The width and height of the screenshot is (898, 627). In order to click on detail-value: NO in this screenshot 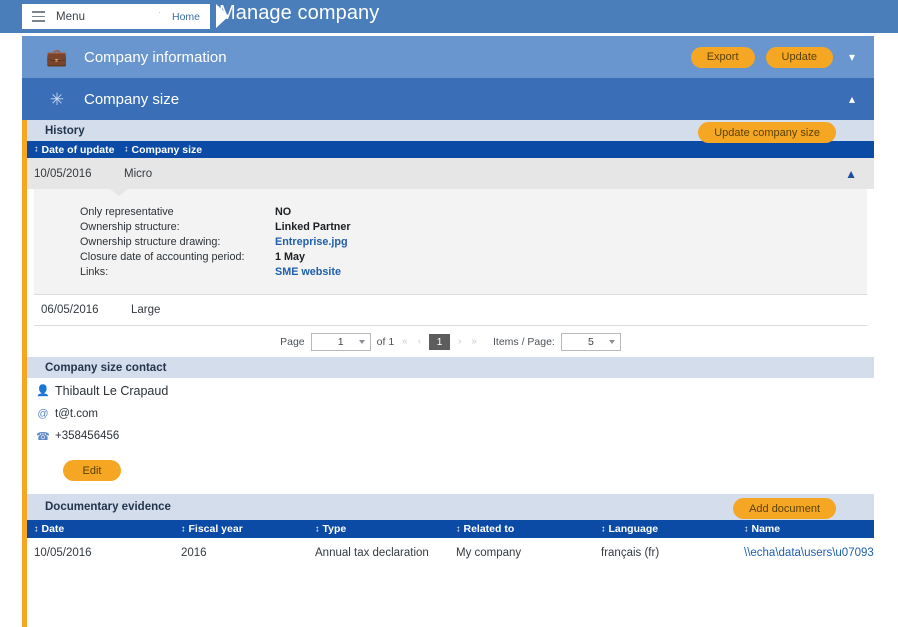, I will do `click(283, 212)`.